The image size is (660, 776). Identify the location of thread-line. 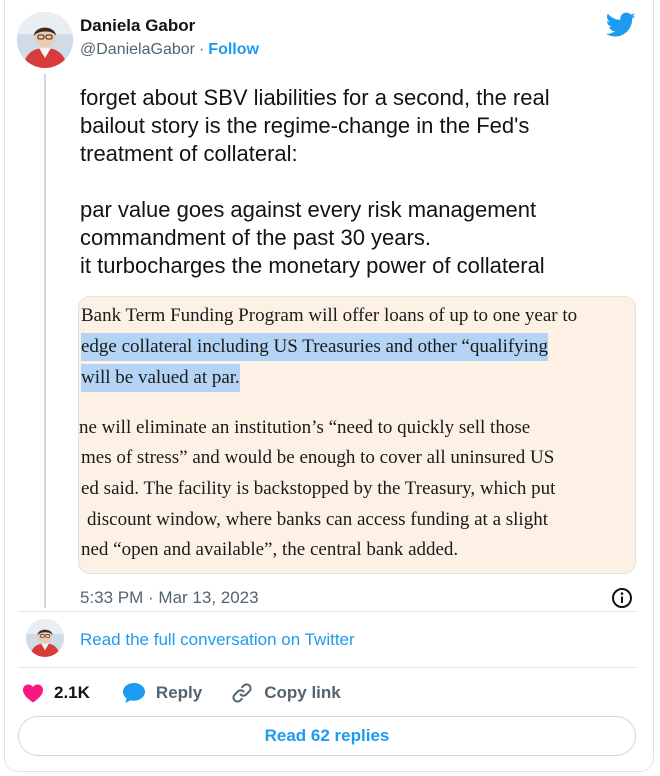
(45, 341).